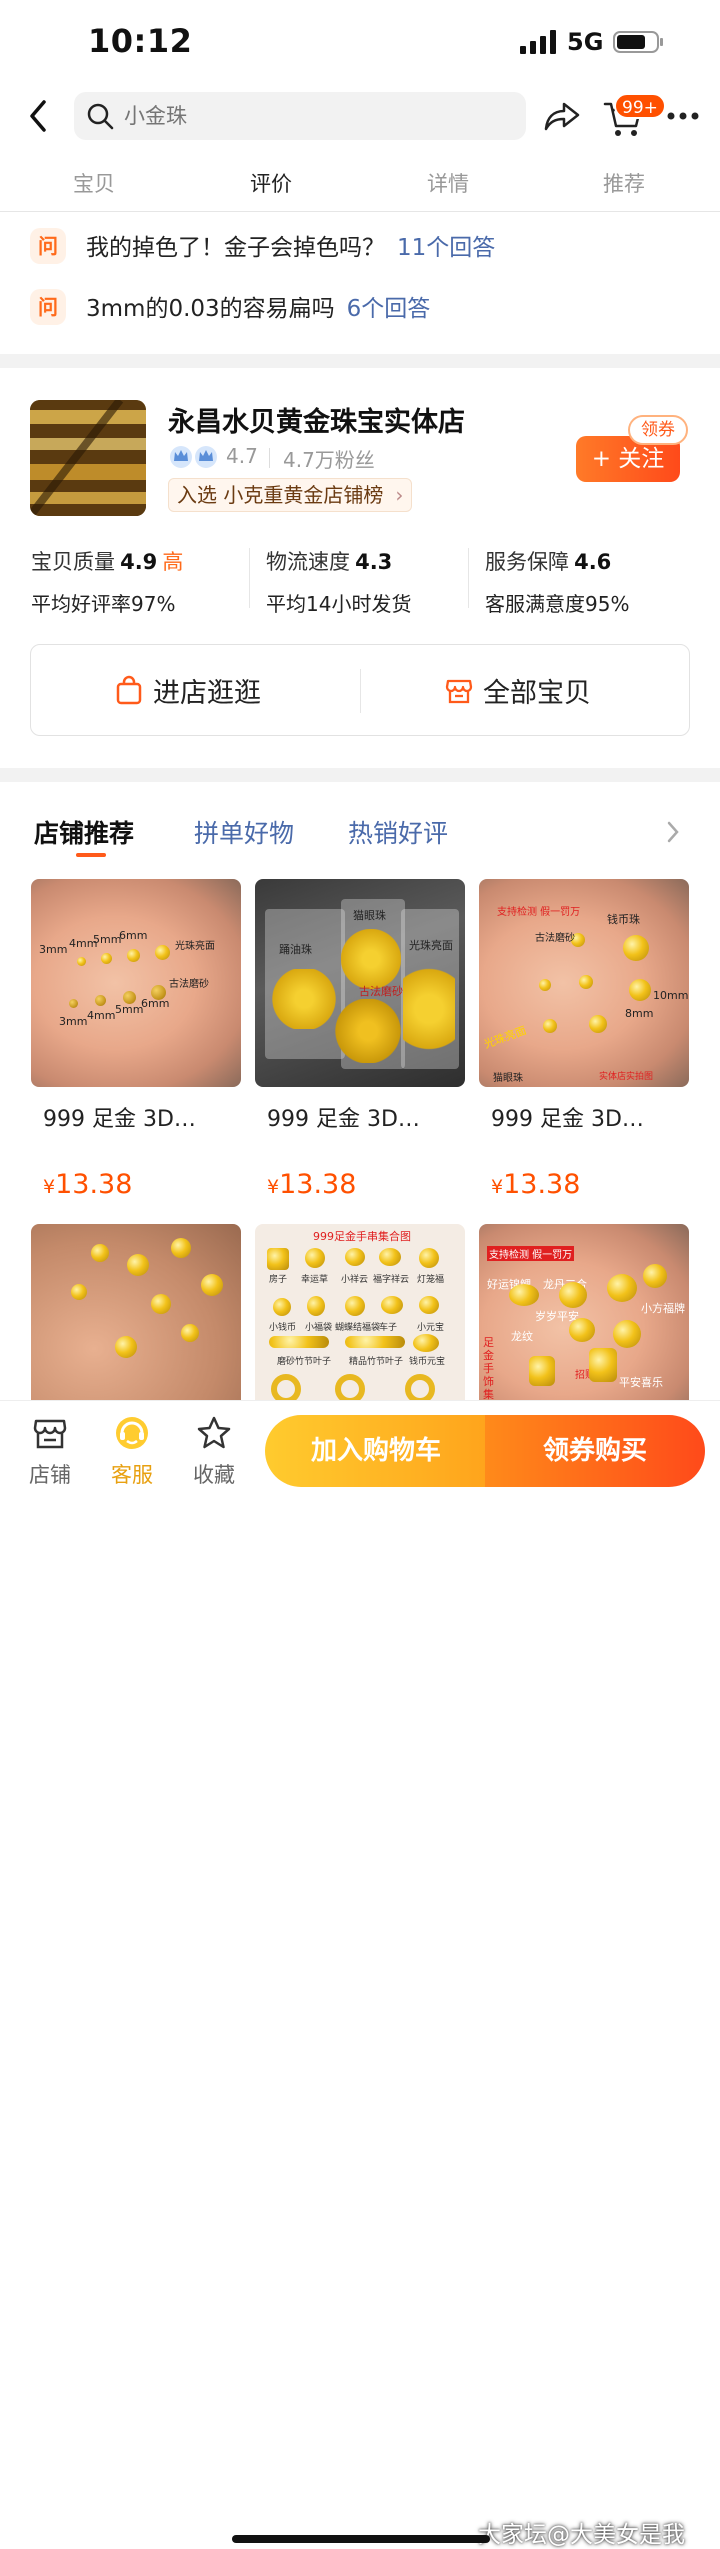 The image size is (720, 2549). What do you see at coordinates (315, 1280) in the screenshot?
I see `image-label: 幸运草` at bounding box center [315, 1280].